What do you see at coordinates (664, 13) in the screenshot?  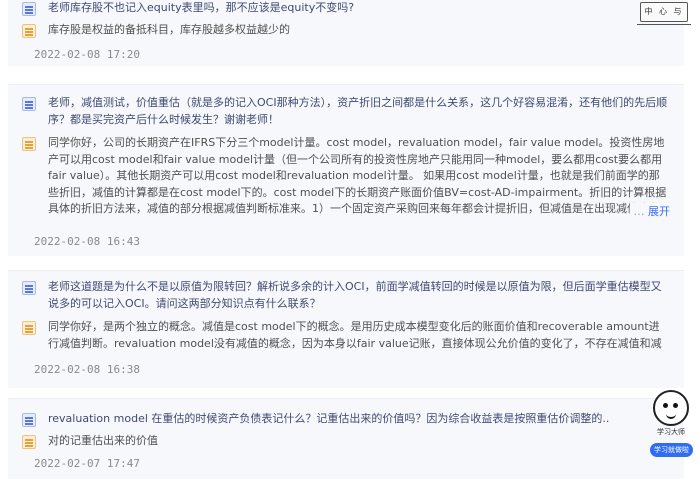 I see `brand-logo: 中 心 与` at bounding box center [664, 13].